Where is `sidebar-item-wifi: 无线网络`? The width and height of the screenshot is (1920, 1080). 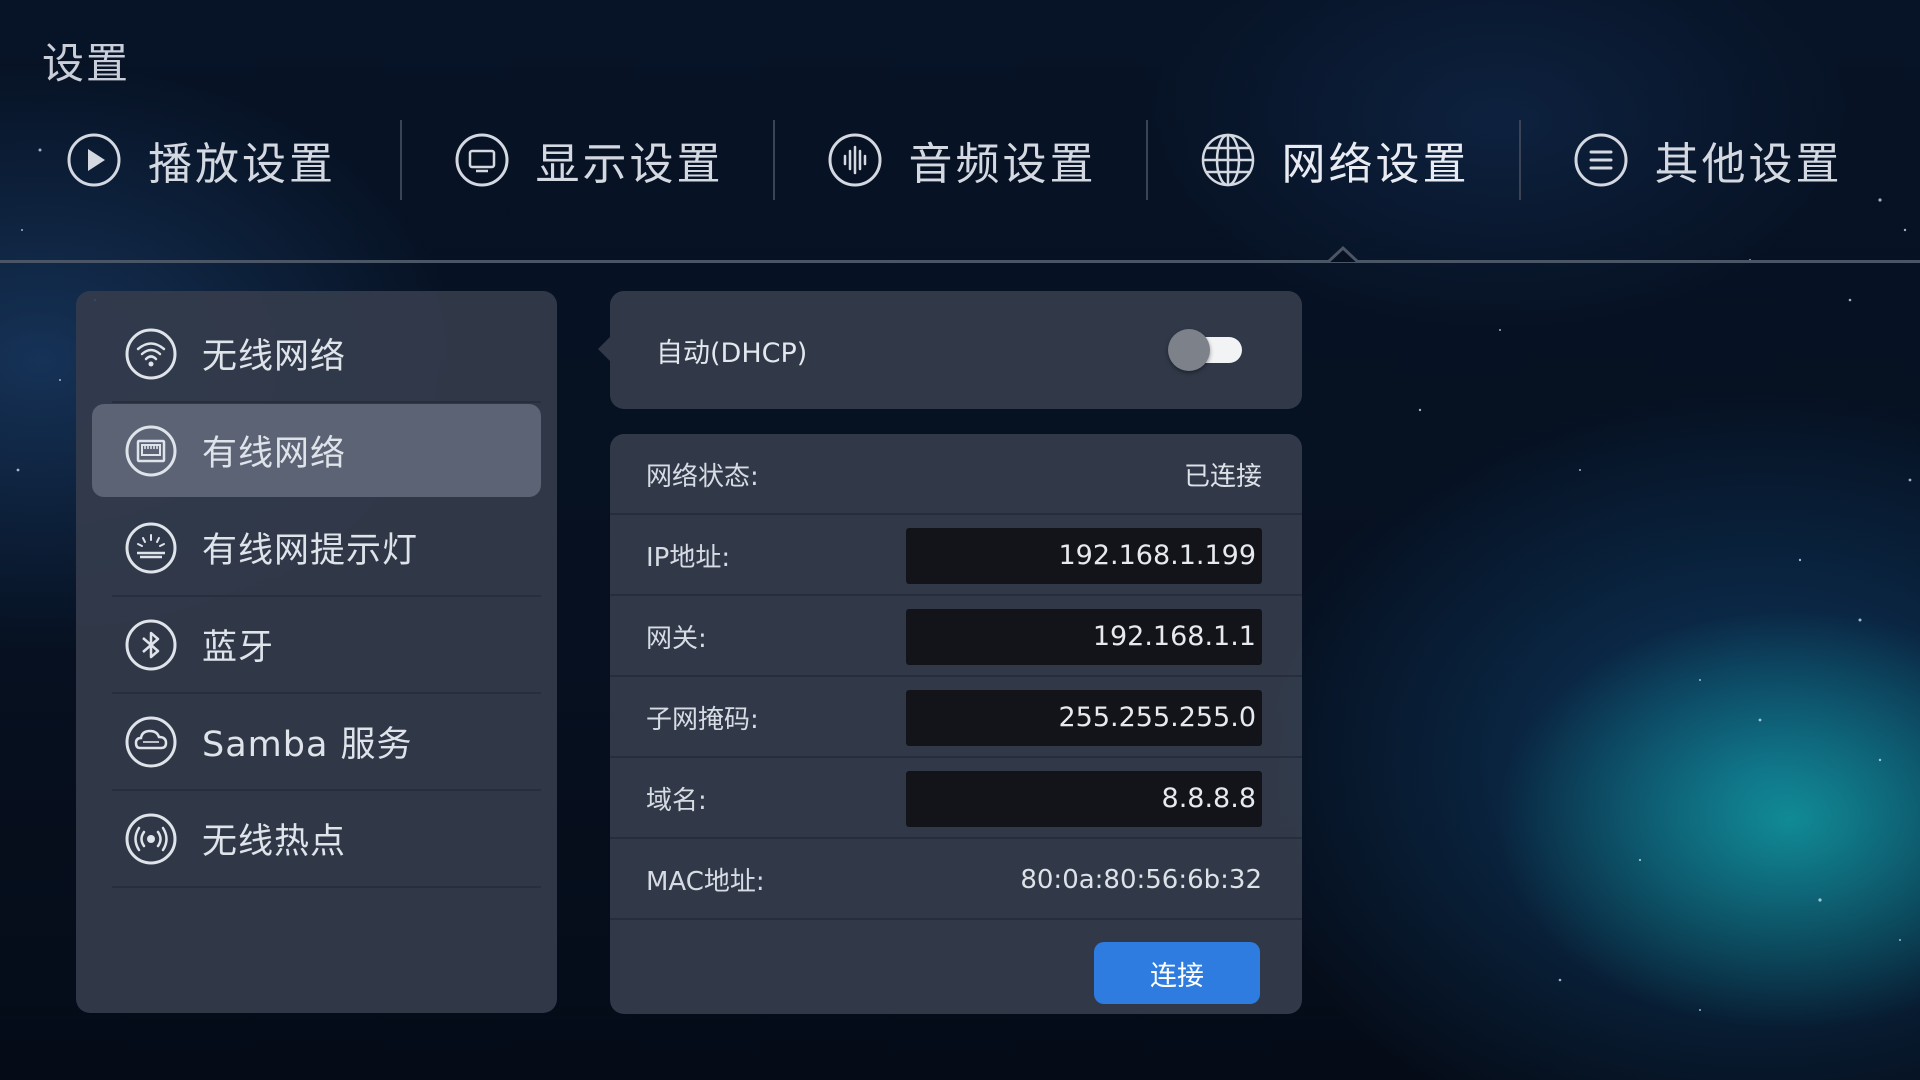 sidebar-item-wifi: 无线网络 is located at coordinates (316, 355).